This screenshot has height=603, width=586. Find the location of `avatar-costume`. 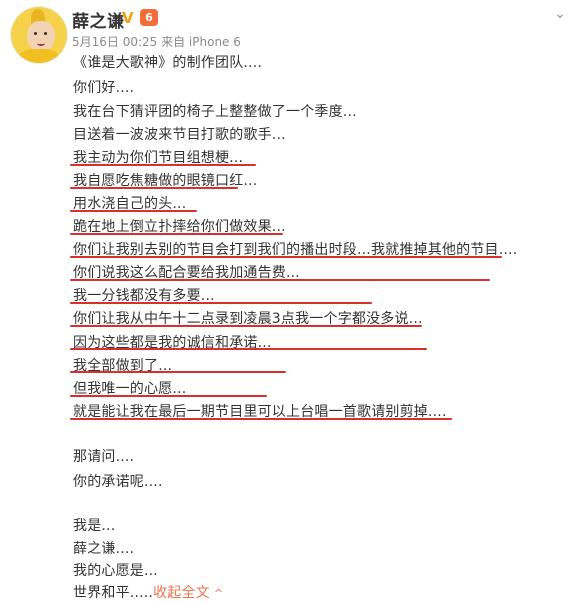

avatar-costume is located at coordinates (39, 56).